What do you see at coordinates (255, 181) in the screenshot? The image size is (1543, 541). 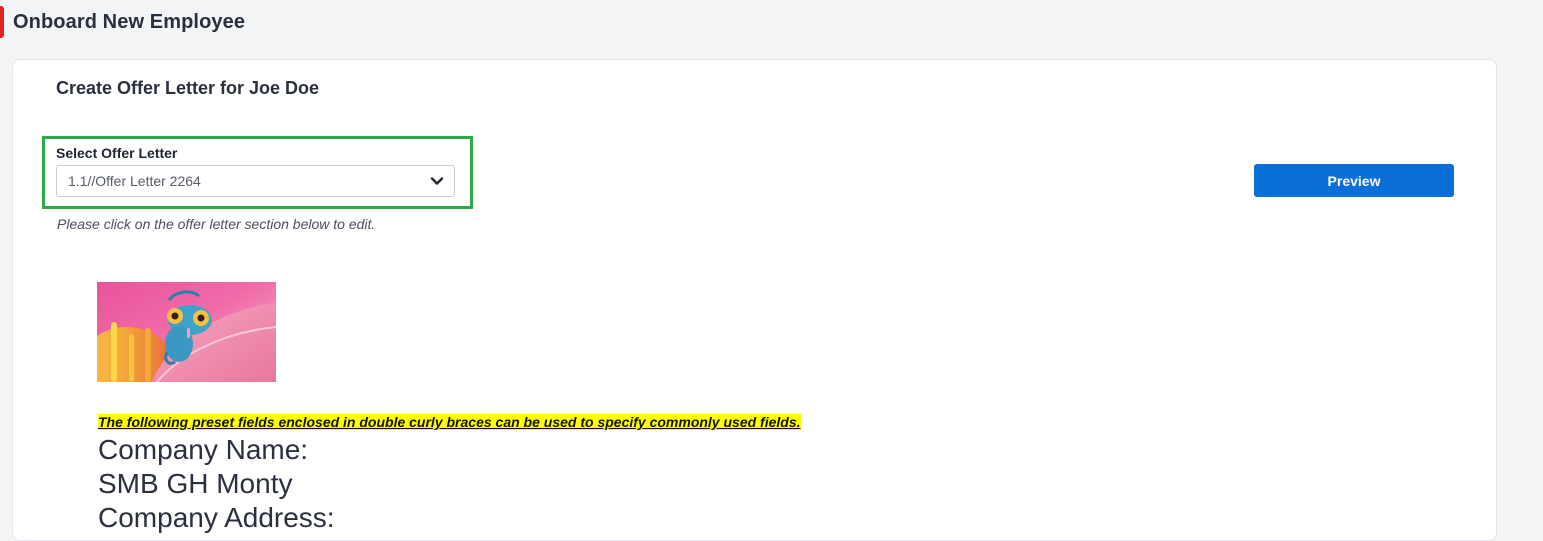 I see `offer-letter-select: 1.1//Offer Letter 2264` at bounding box center [255, 181].